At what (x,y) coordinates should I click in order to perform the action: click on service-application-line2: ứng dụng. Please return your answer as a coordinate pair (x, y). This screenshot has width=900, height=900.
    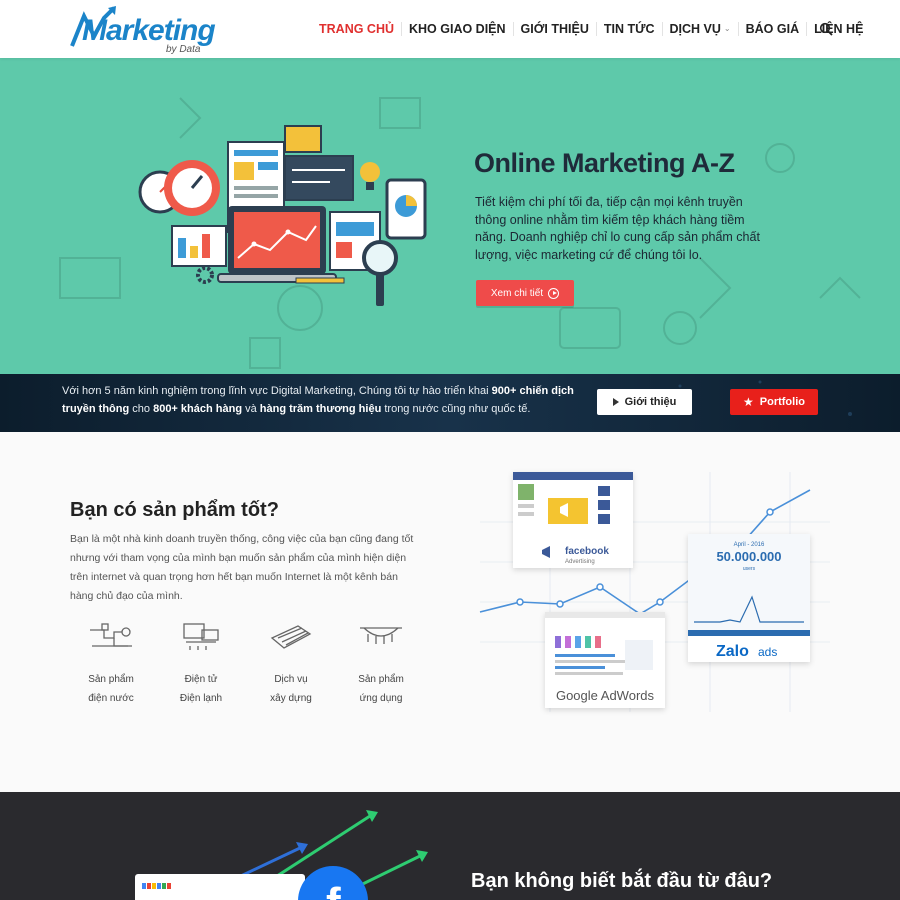
    Looking at the image, I should click on (381, 698).